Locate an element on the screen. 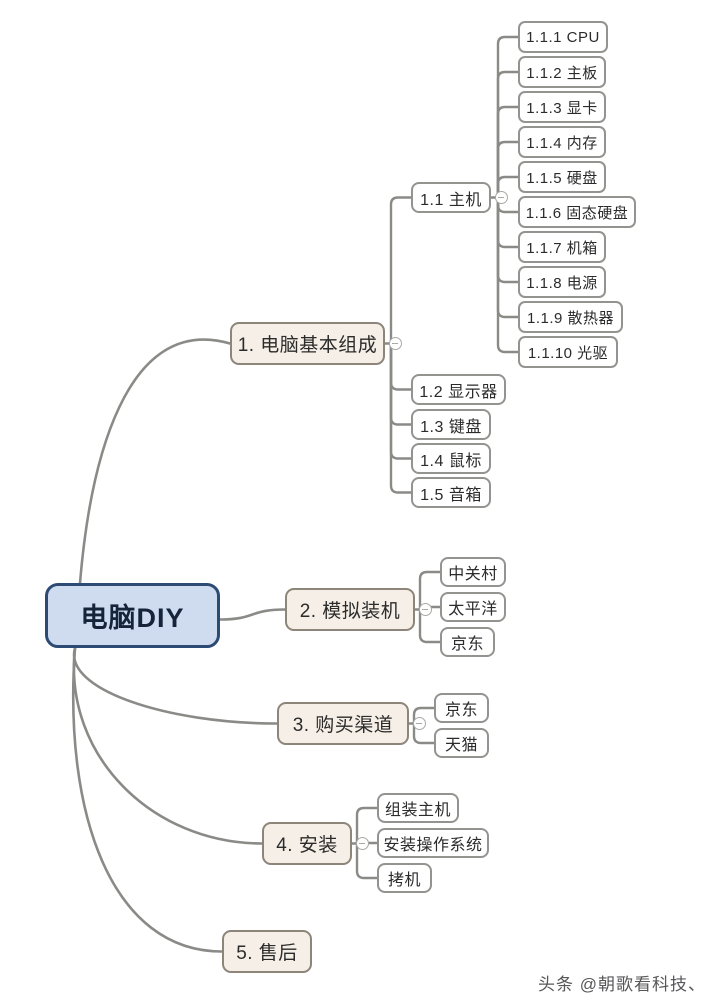 This screenshot has width=720, height=1007. node-label: 5. 售后 is located at coordinates (267, 953).